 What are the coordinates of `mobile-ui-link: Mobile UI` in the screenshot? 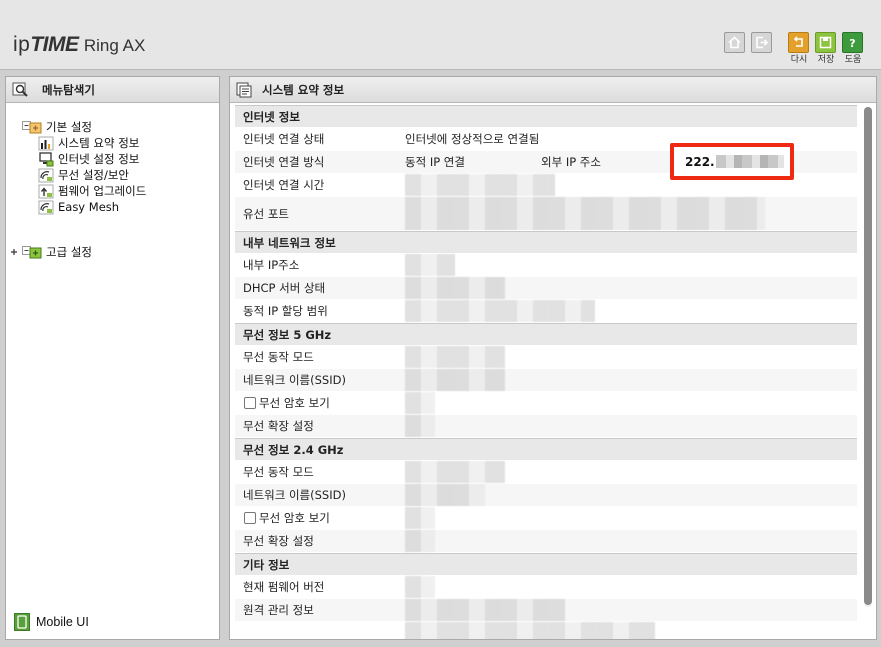 It's located at (51, 622).